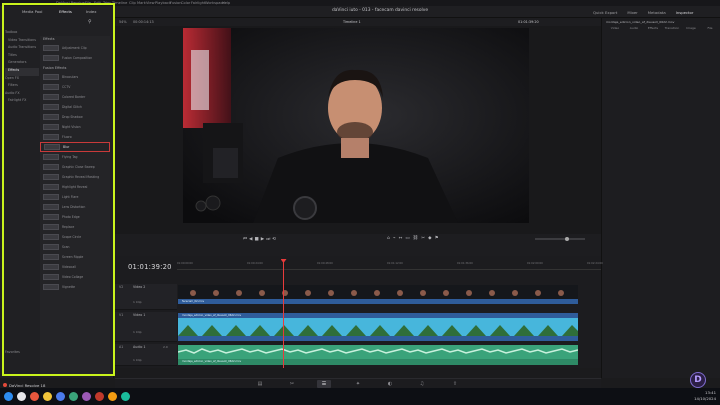  I want to click on track-header-v1: V1 Video 1 1 Clip, so click(146, 327).